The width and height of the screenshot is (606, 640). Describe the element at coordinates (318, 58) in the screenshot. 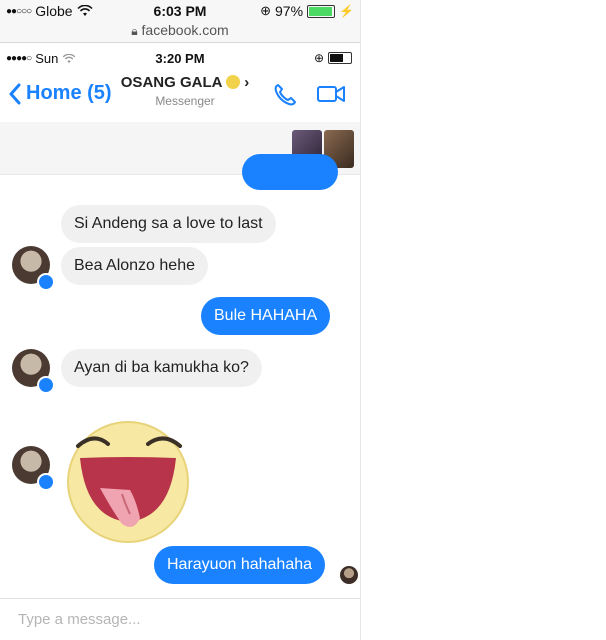

I see `inner-rotation-lock-icon: ⊕` at that location.